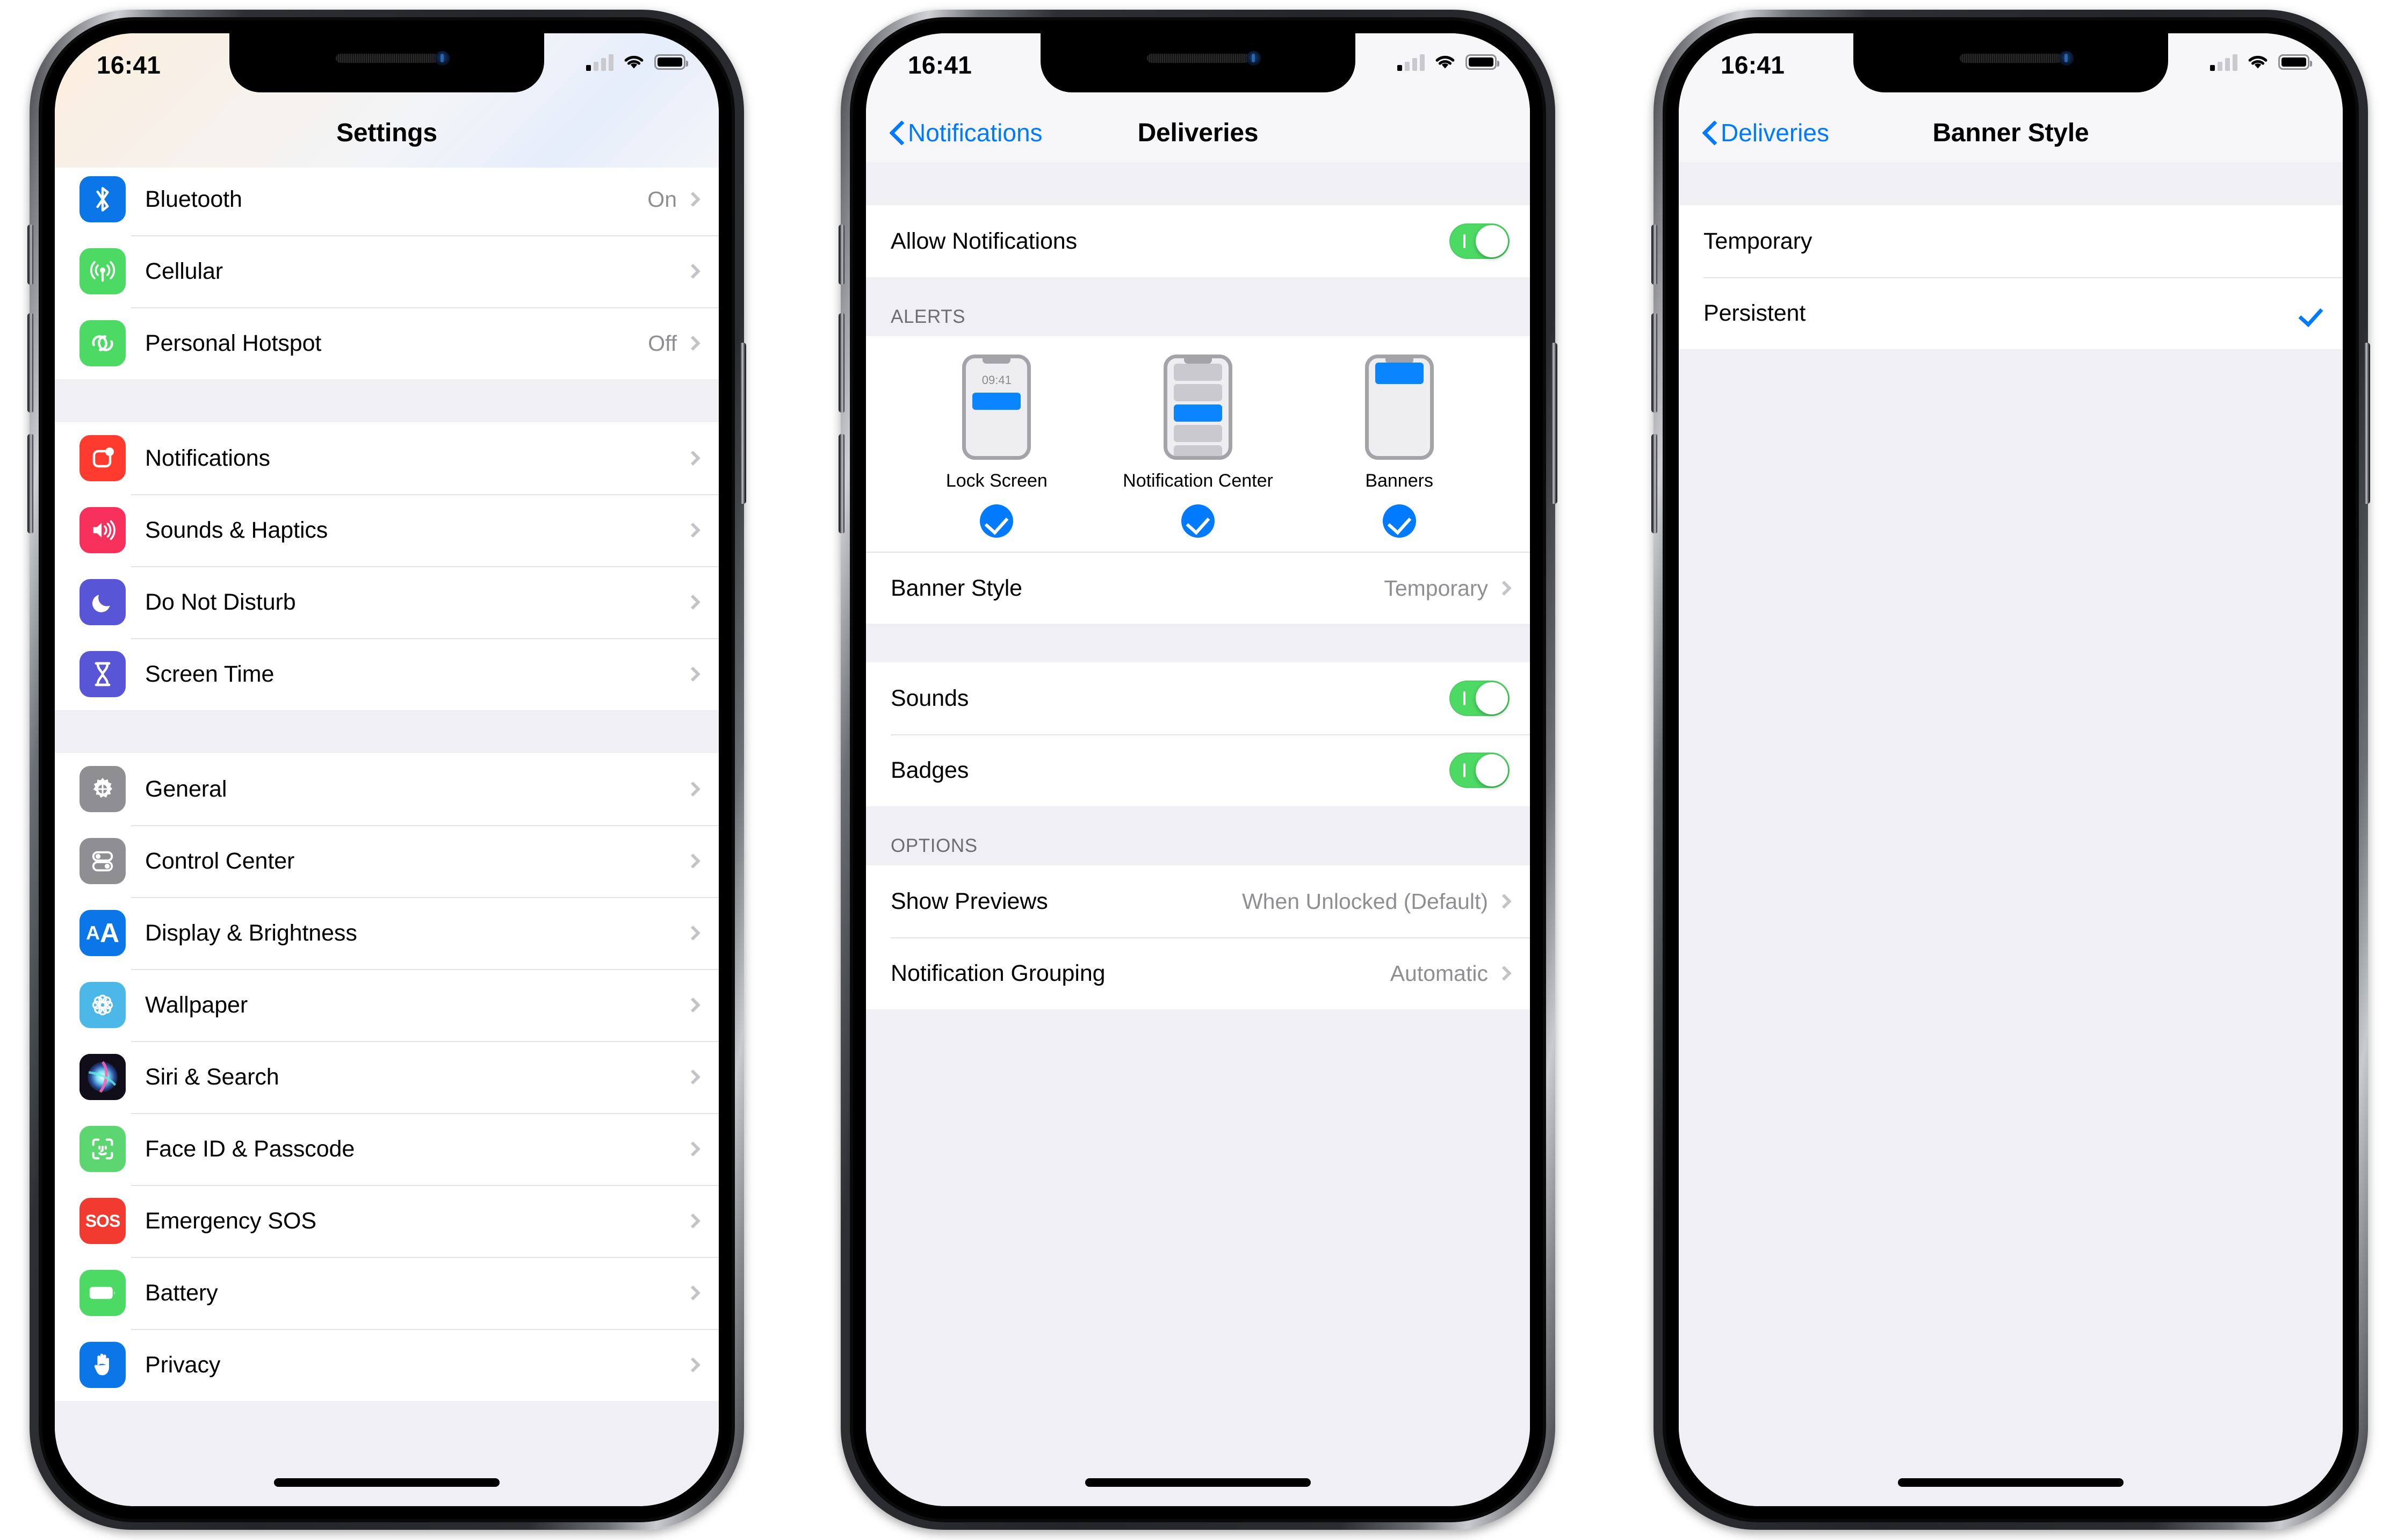 Image resolution: width=2390 pixels, height=1540 pixels. What do you see at coordinates (103, 933) in the screenshot?
I see `text-size-icon: AA` at bounding box center [103, 933].